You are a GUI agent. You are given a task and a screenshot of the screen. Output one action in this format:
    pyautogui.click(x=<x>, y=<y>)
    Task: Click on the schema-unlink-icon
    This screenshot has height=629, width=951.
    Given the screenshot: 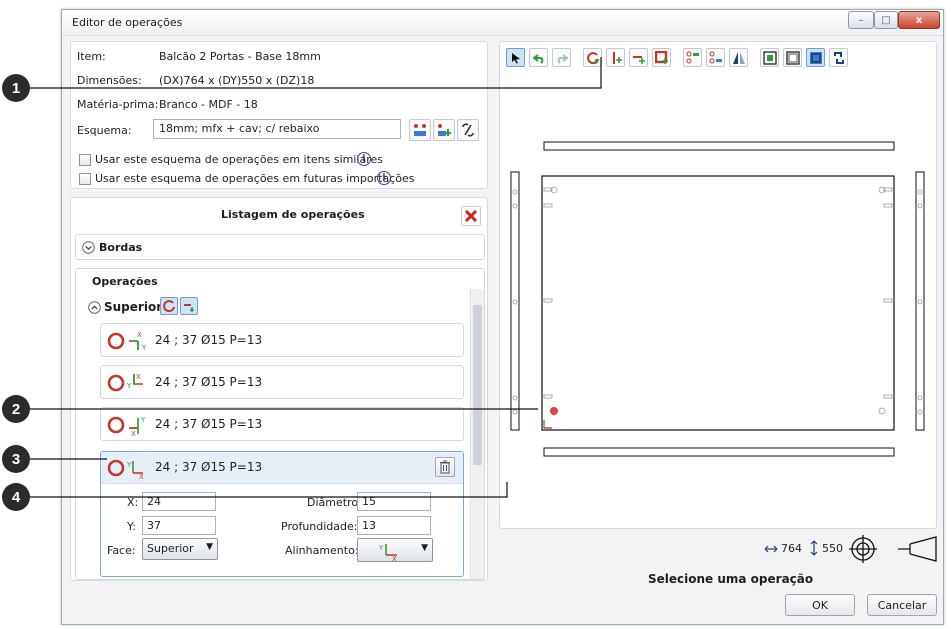 What is the action you would take?
    pyautogui.click(x=468, y=130)
    